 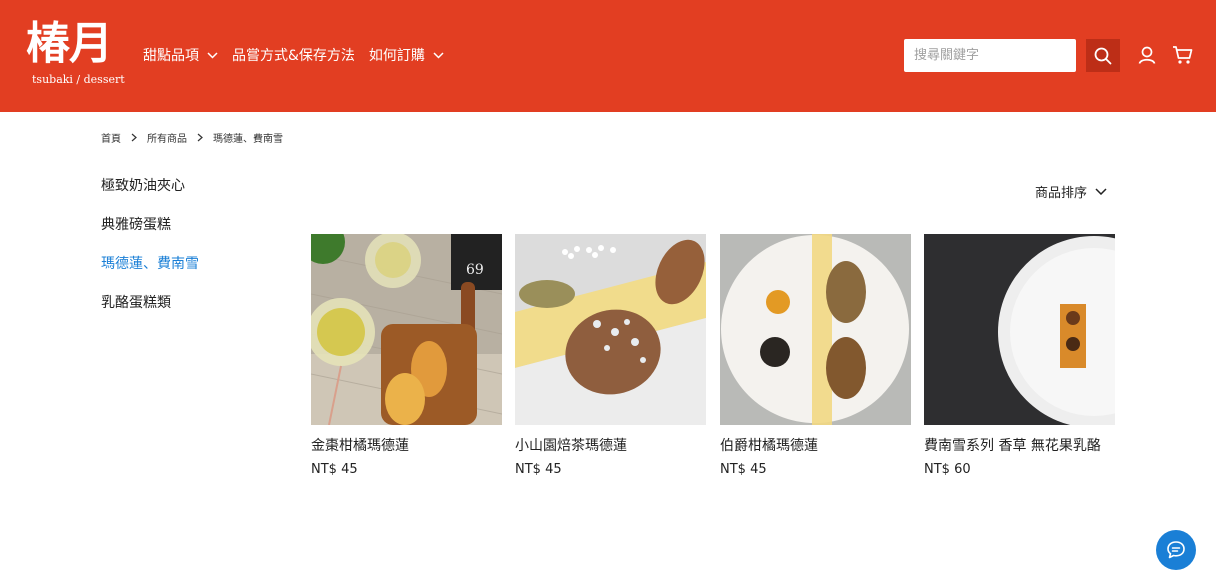 I want to click on product-card: 69 金棗柑橘瑪德蓮 NT$ 45, so click(x=406, y=356).